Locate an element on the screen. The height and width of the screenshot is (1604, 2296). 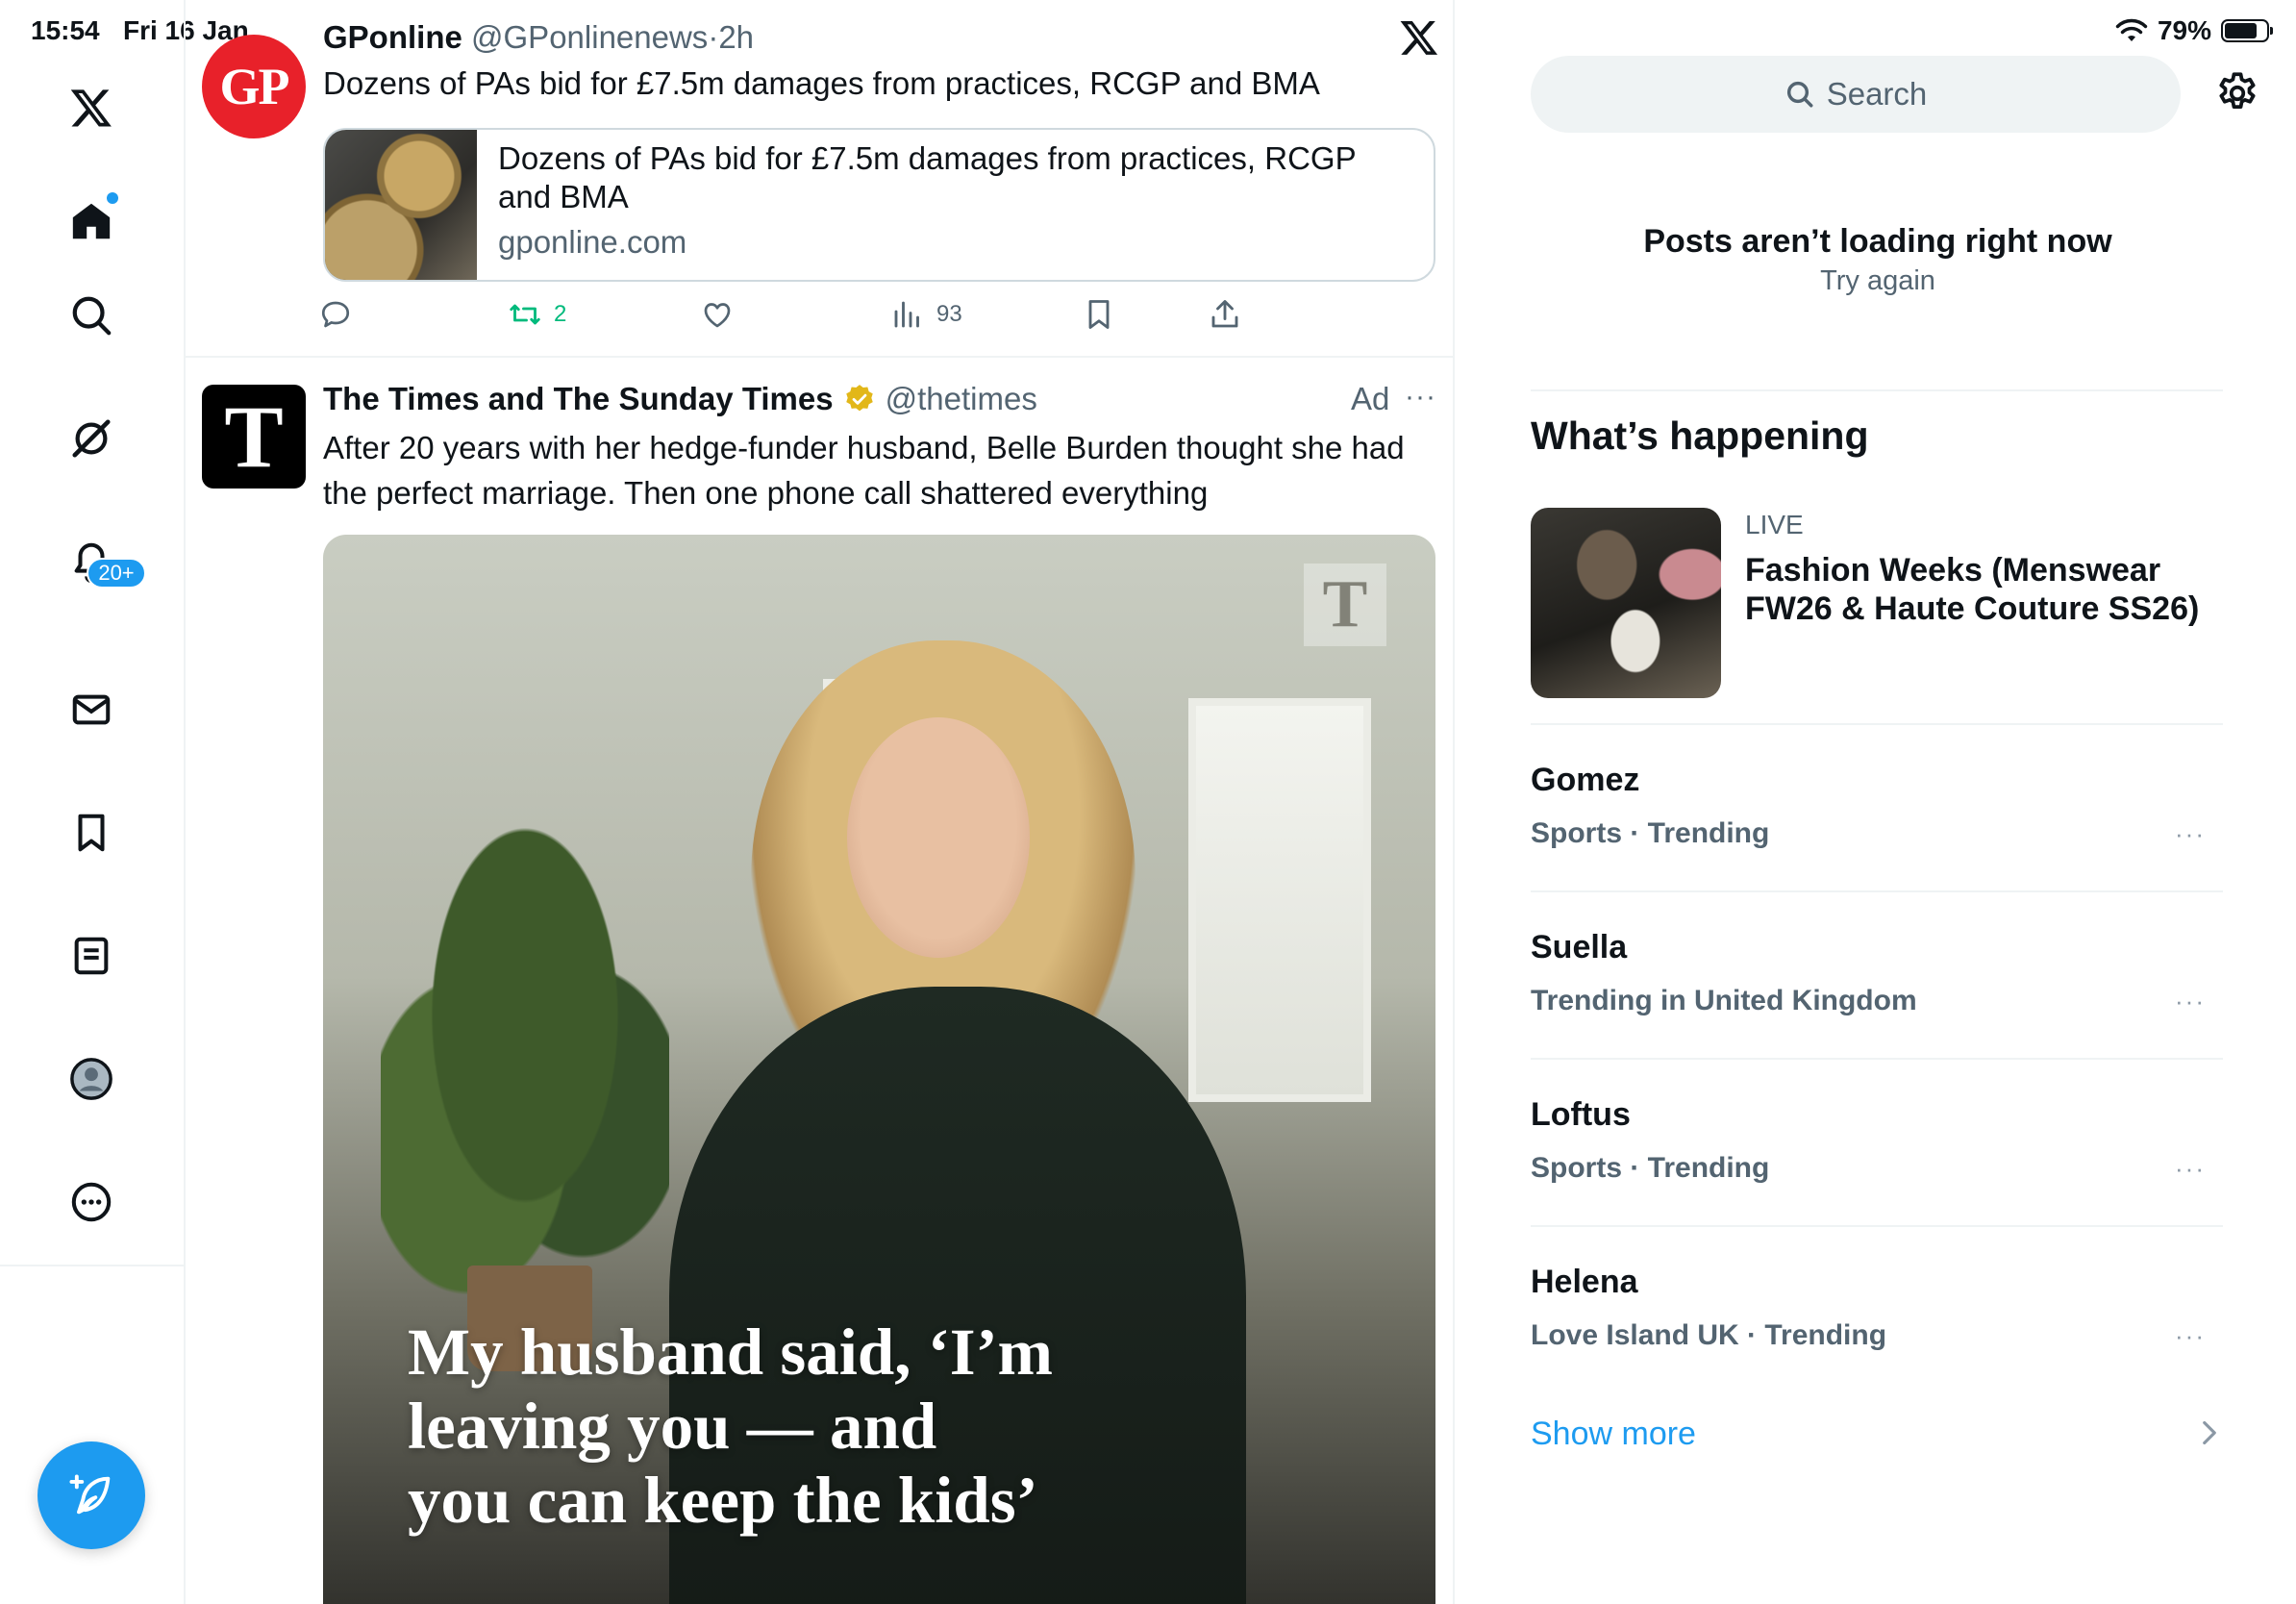
ad-headline-line: My husband said, ‘I’m is located at coordinates (731, 1352).